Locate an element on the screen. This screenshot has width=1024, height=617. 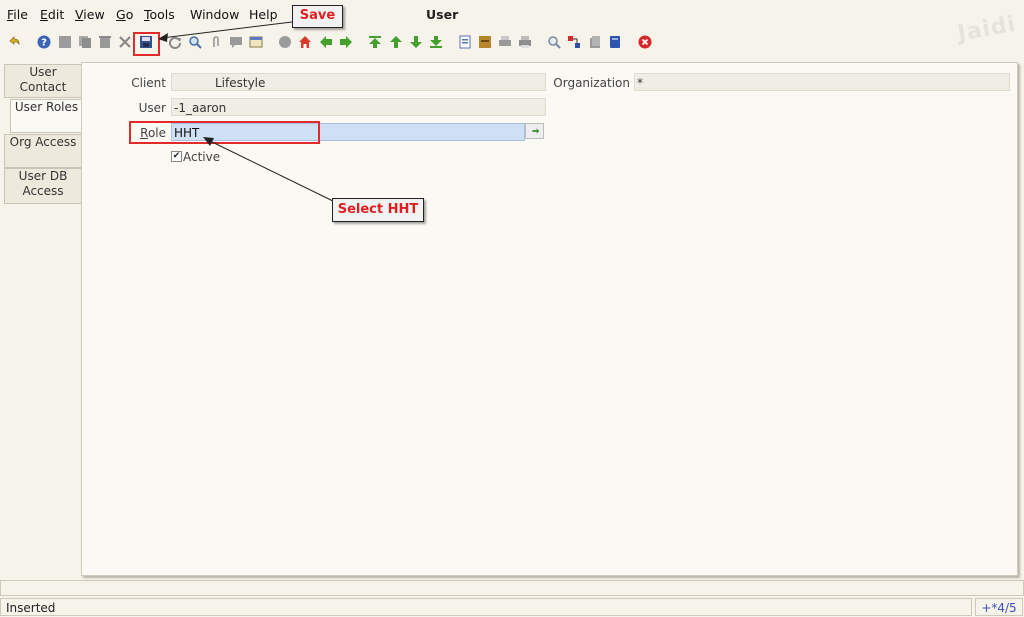
archive-icon is located at coordinates (485, 42).